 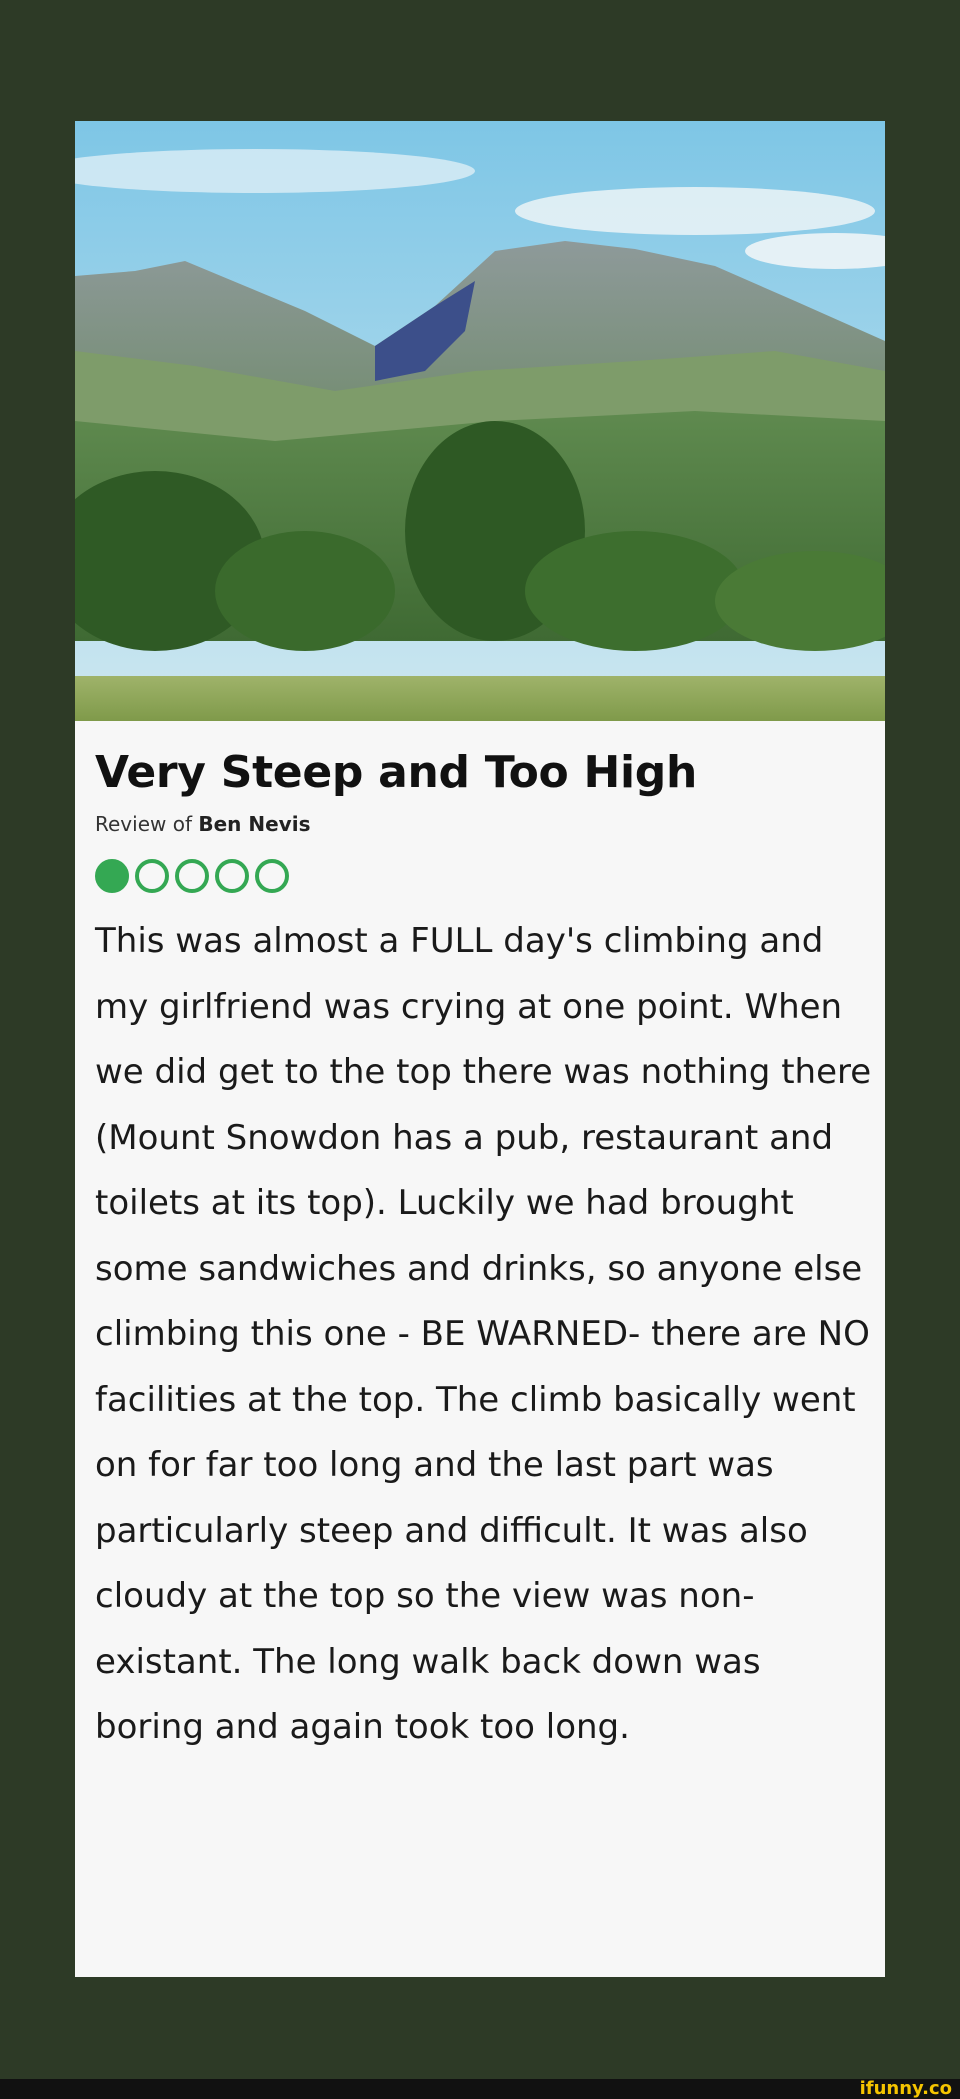 I want to click on review-title: Very Steep and Too High, so click(x=396, y=772).